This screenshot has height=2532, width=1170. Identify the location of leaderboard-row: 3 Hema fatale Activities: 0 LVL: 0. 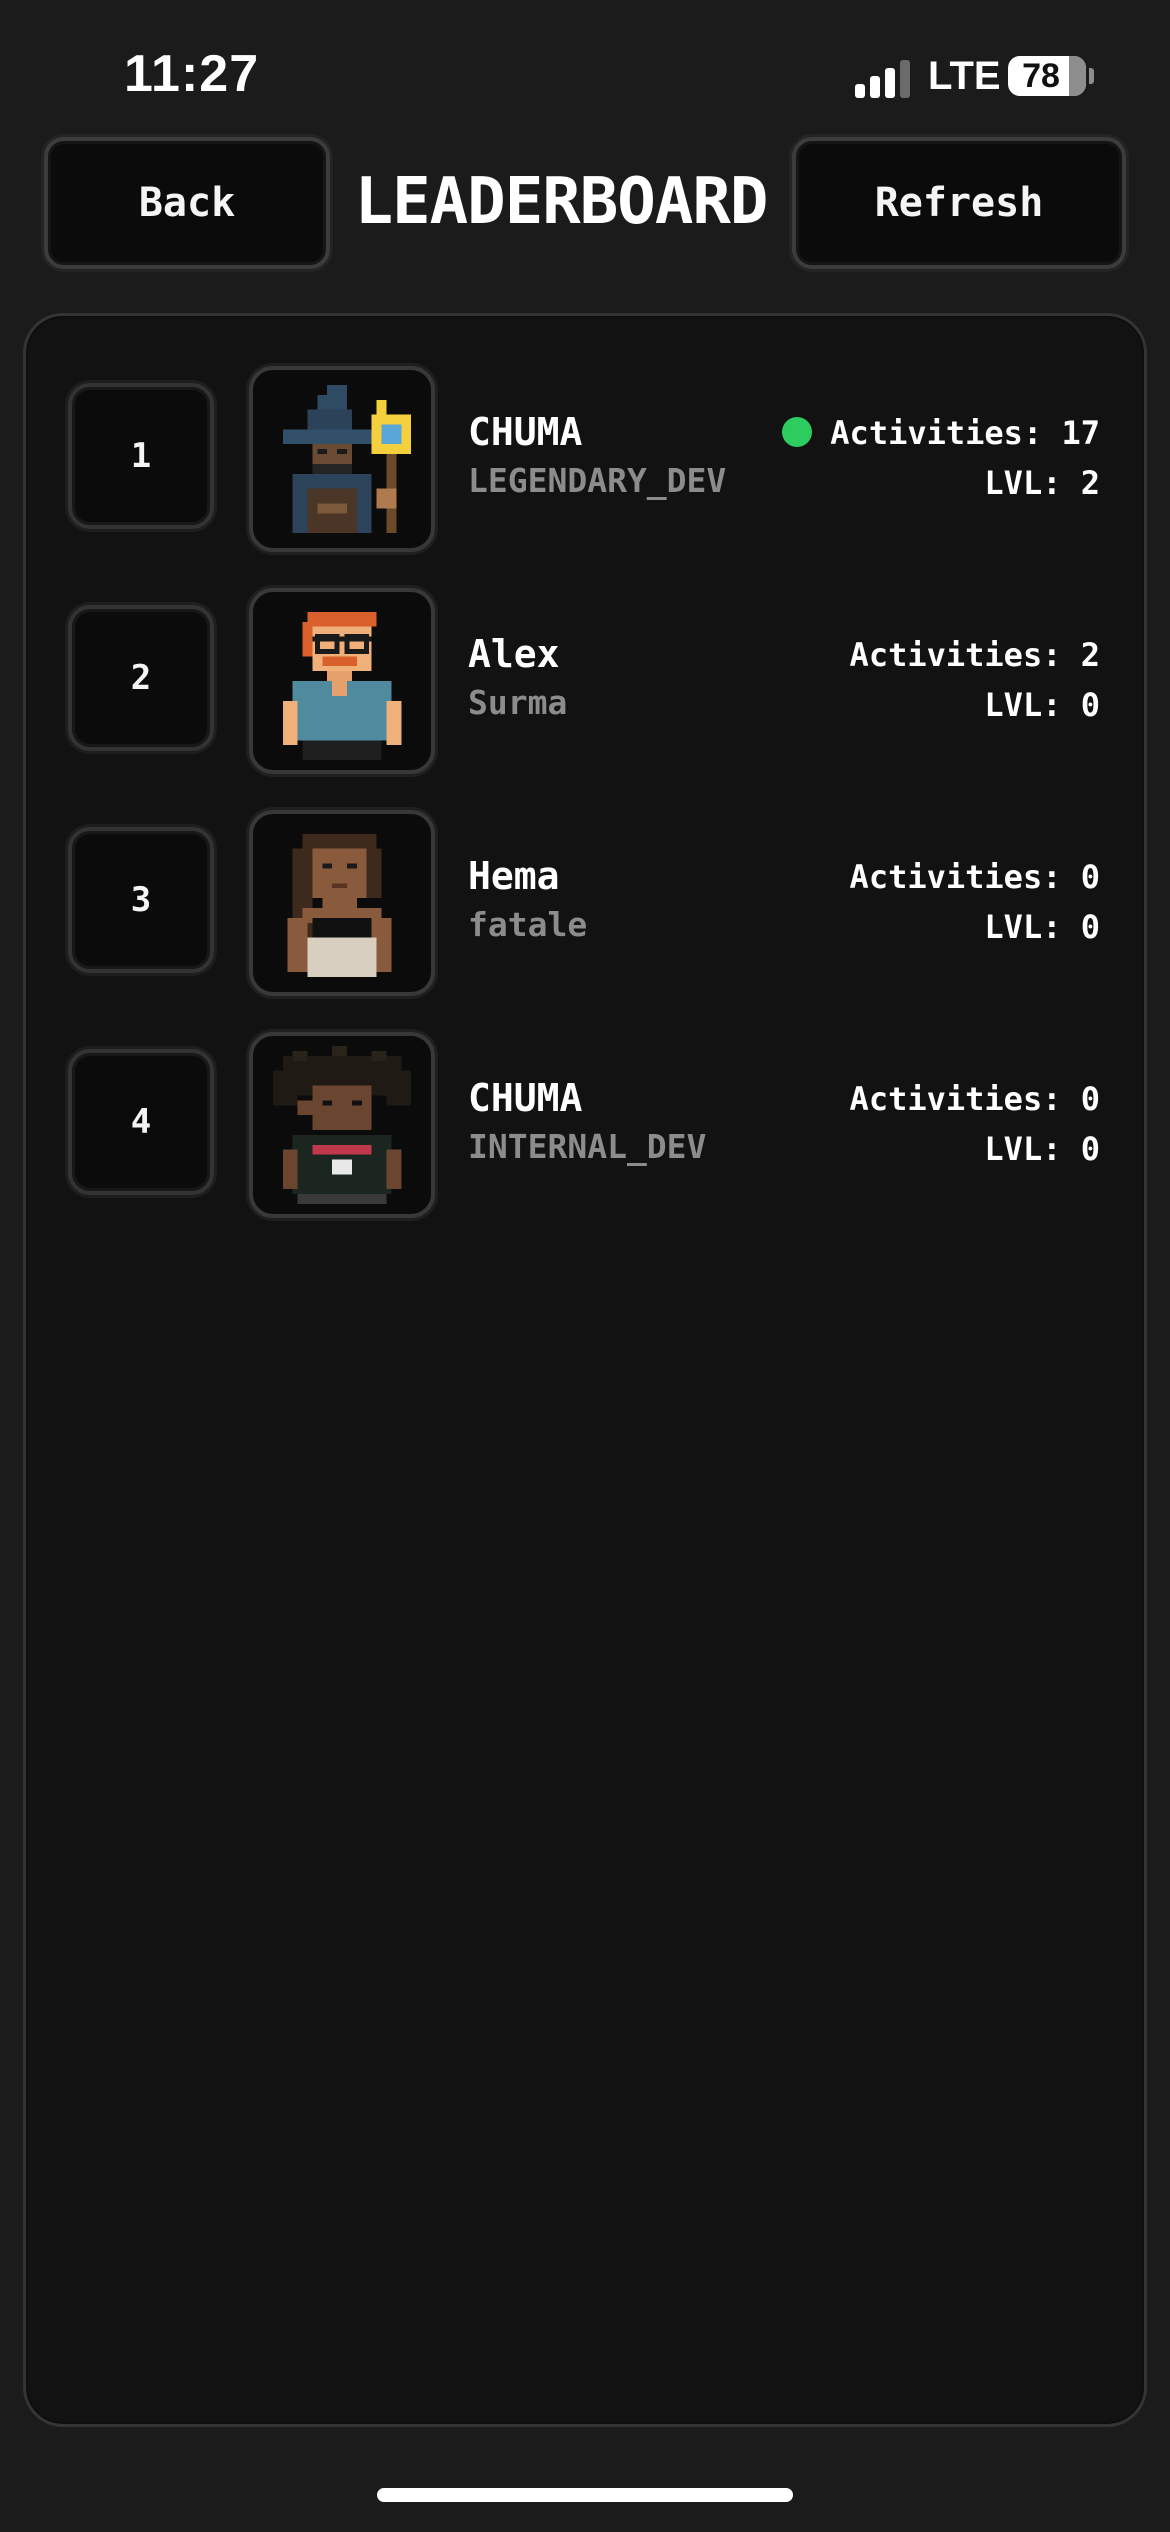
(585, 905).